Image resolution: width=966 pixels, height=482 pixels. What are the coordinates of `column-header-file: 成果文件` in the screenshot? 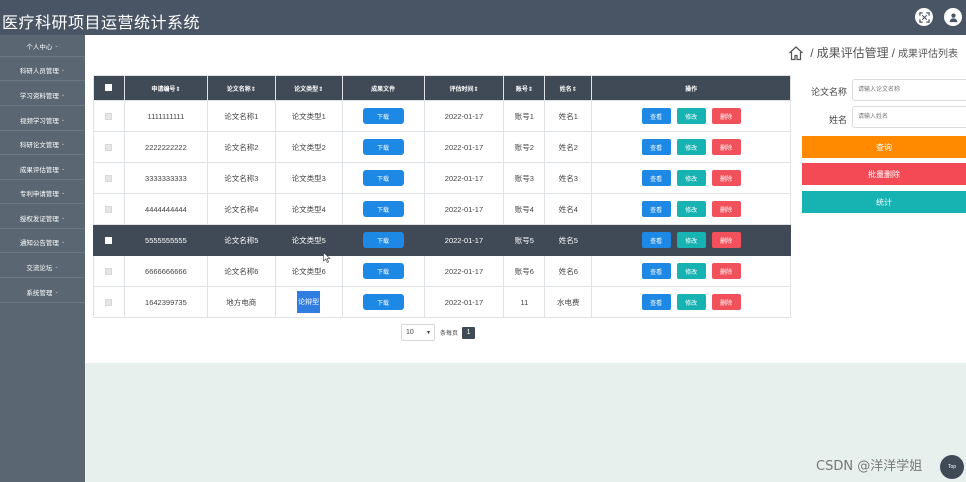 It's located at (383, 88).